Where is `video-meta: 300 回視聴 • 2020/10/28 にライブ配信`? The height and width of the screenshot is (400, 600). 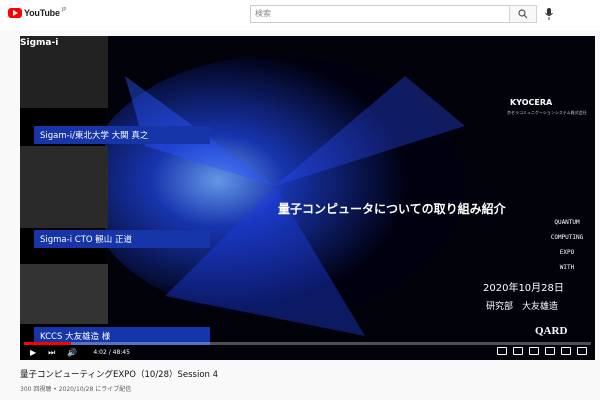 video-meta: 300 回視聴 • 2020/10/28 にライブ配信 is located at coordinates (76, 389).